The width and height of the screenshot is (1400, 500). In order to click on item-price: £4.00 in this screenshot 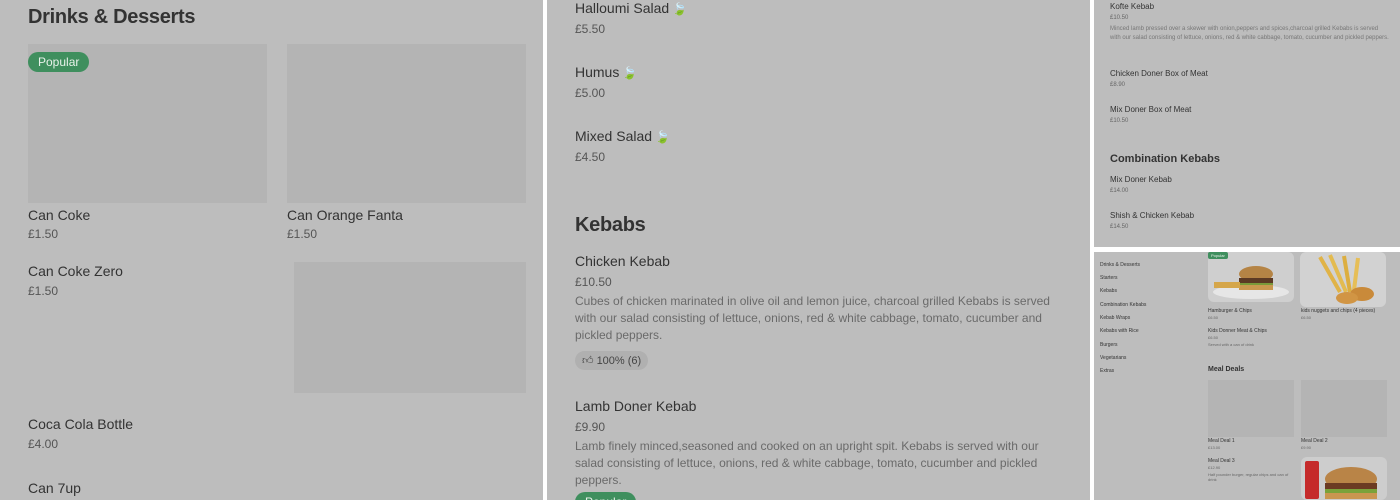, I will do `click(43, 444)`.